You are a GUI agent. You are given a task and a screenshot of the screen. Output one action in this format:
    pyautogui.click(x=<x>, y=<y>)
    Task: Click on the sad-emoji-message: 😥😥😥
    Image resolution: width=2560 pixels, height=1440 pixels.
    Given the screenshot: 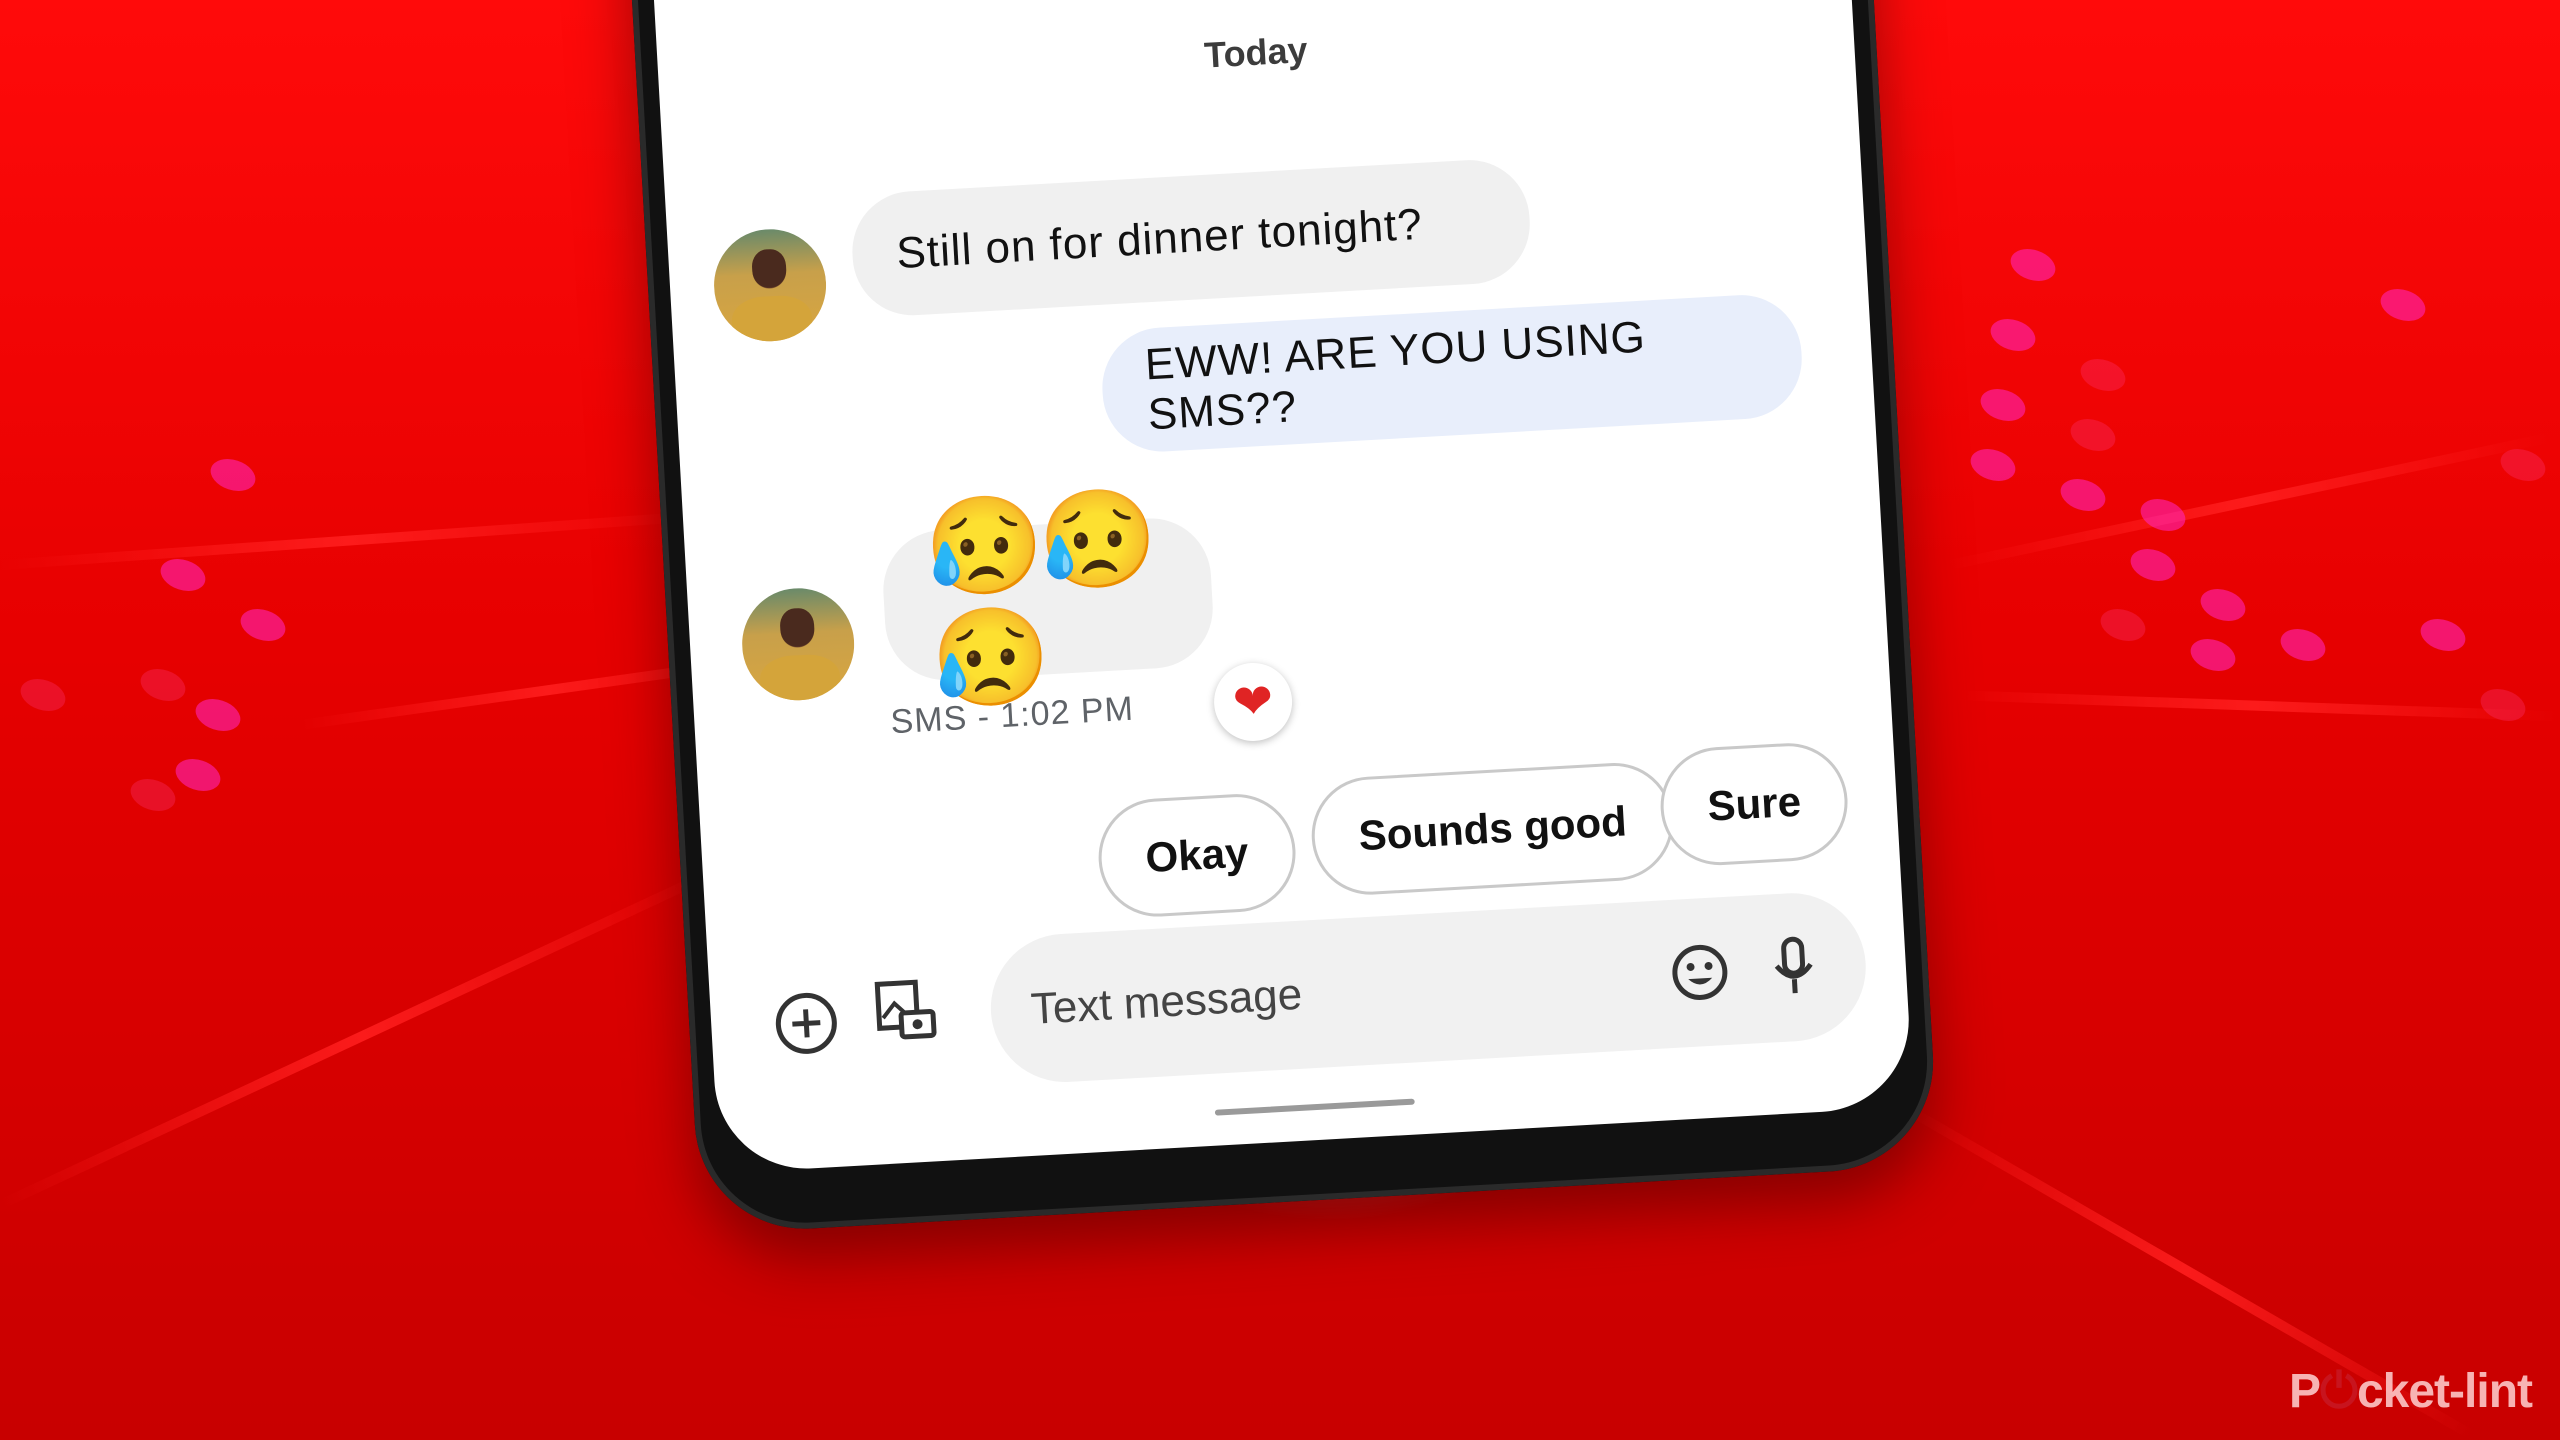 What is the action you would take?
    pyautogui.click(x=1038, y=599)
    